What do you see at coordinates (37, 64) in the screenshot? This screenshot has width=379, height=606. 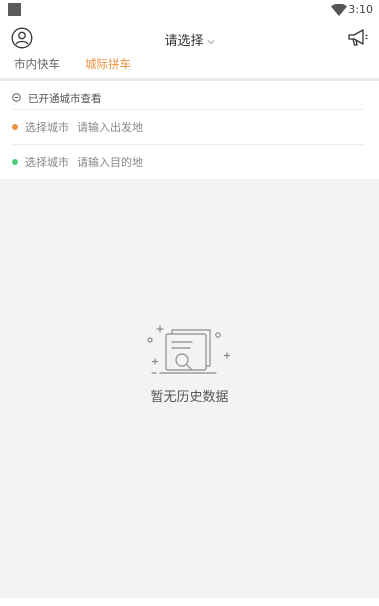 I see `tab-city-express: 市内快车` at bounding box center [37, 64].